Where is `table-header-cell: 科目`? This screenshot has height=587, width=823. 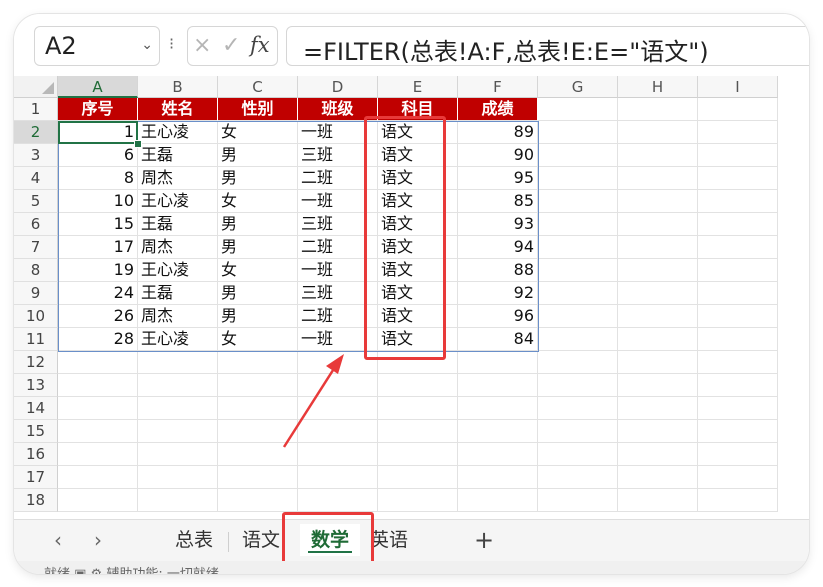
table-header-cell: 科目 is located at coordinates (418, 109).